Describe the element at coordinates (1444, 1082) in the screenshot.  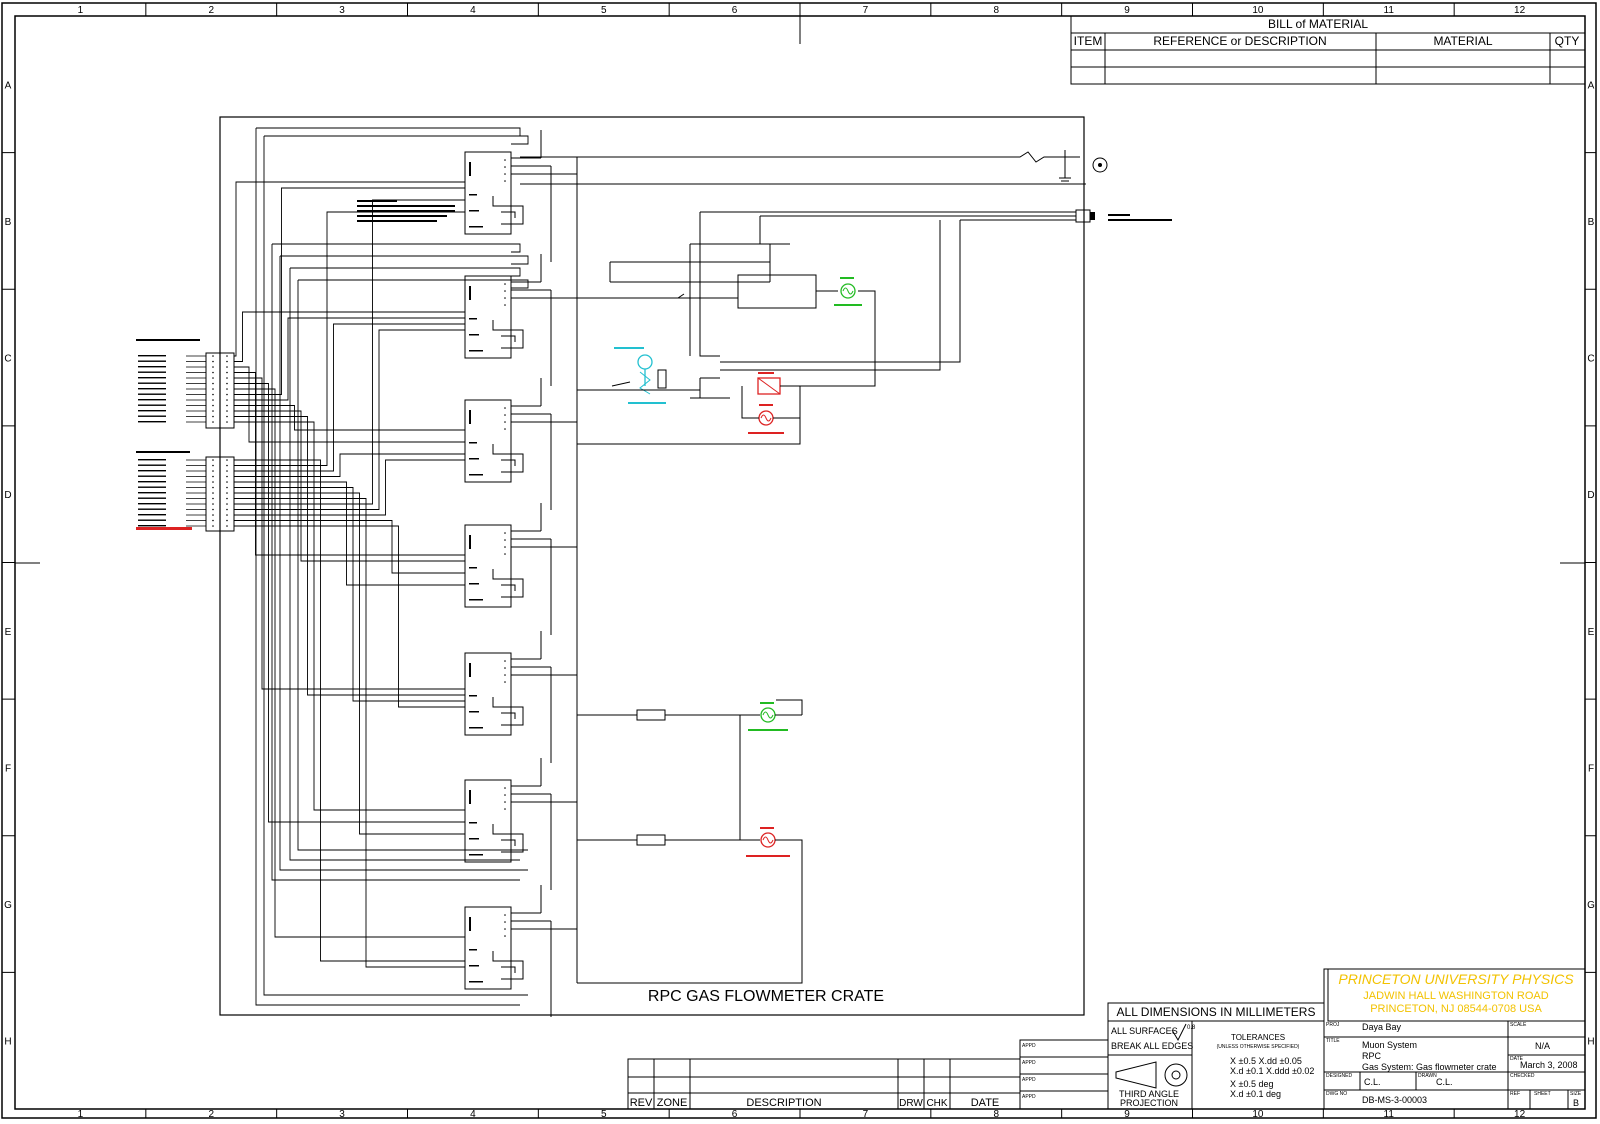
I see `drawn-value: C.L.` at that location.